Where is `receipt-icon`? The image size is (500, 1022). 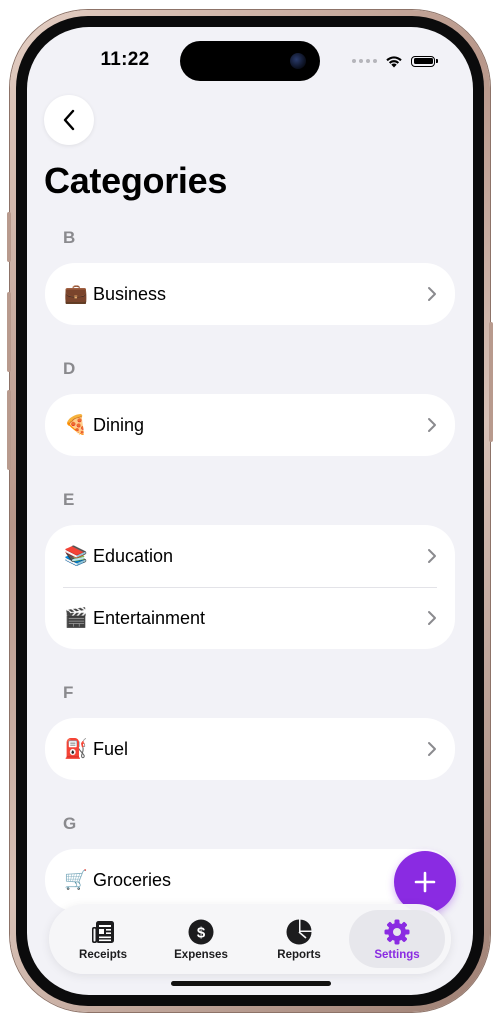
receipt-icon is located at coordinates (103, 932).